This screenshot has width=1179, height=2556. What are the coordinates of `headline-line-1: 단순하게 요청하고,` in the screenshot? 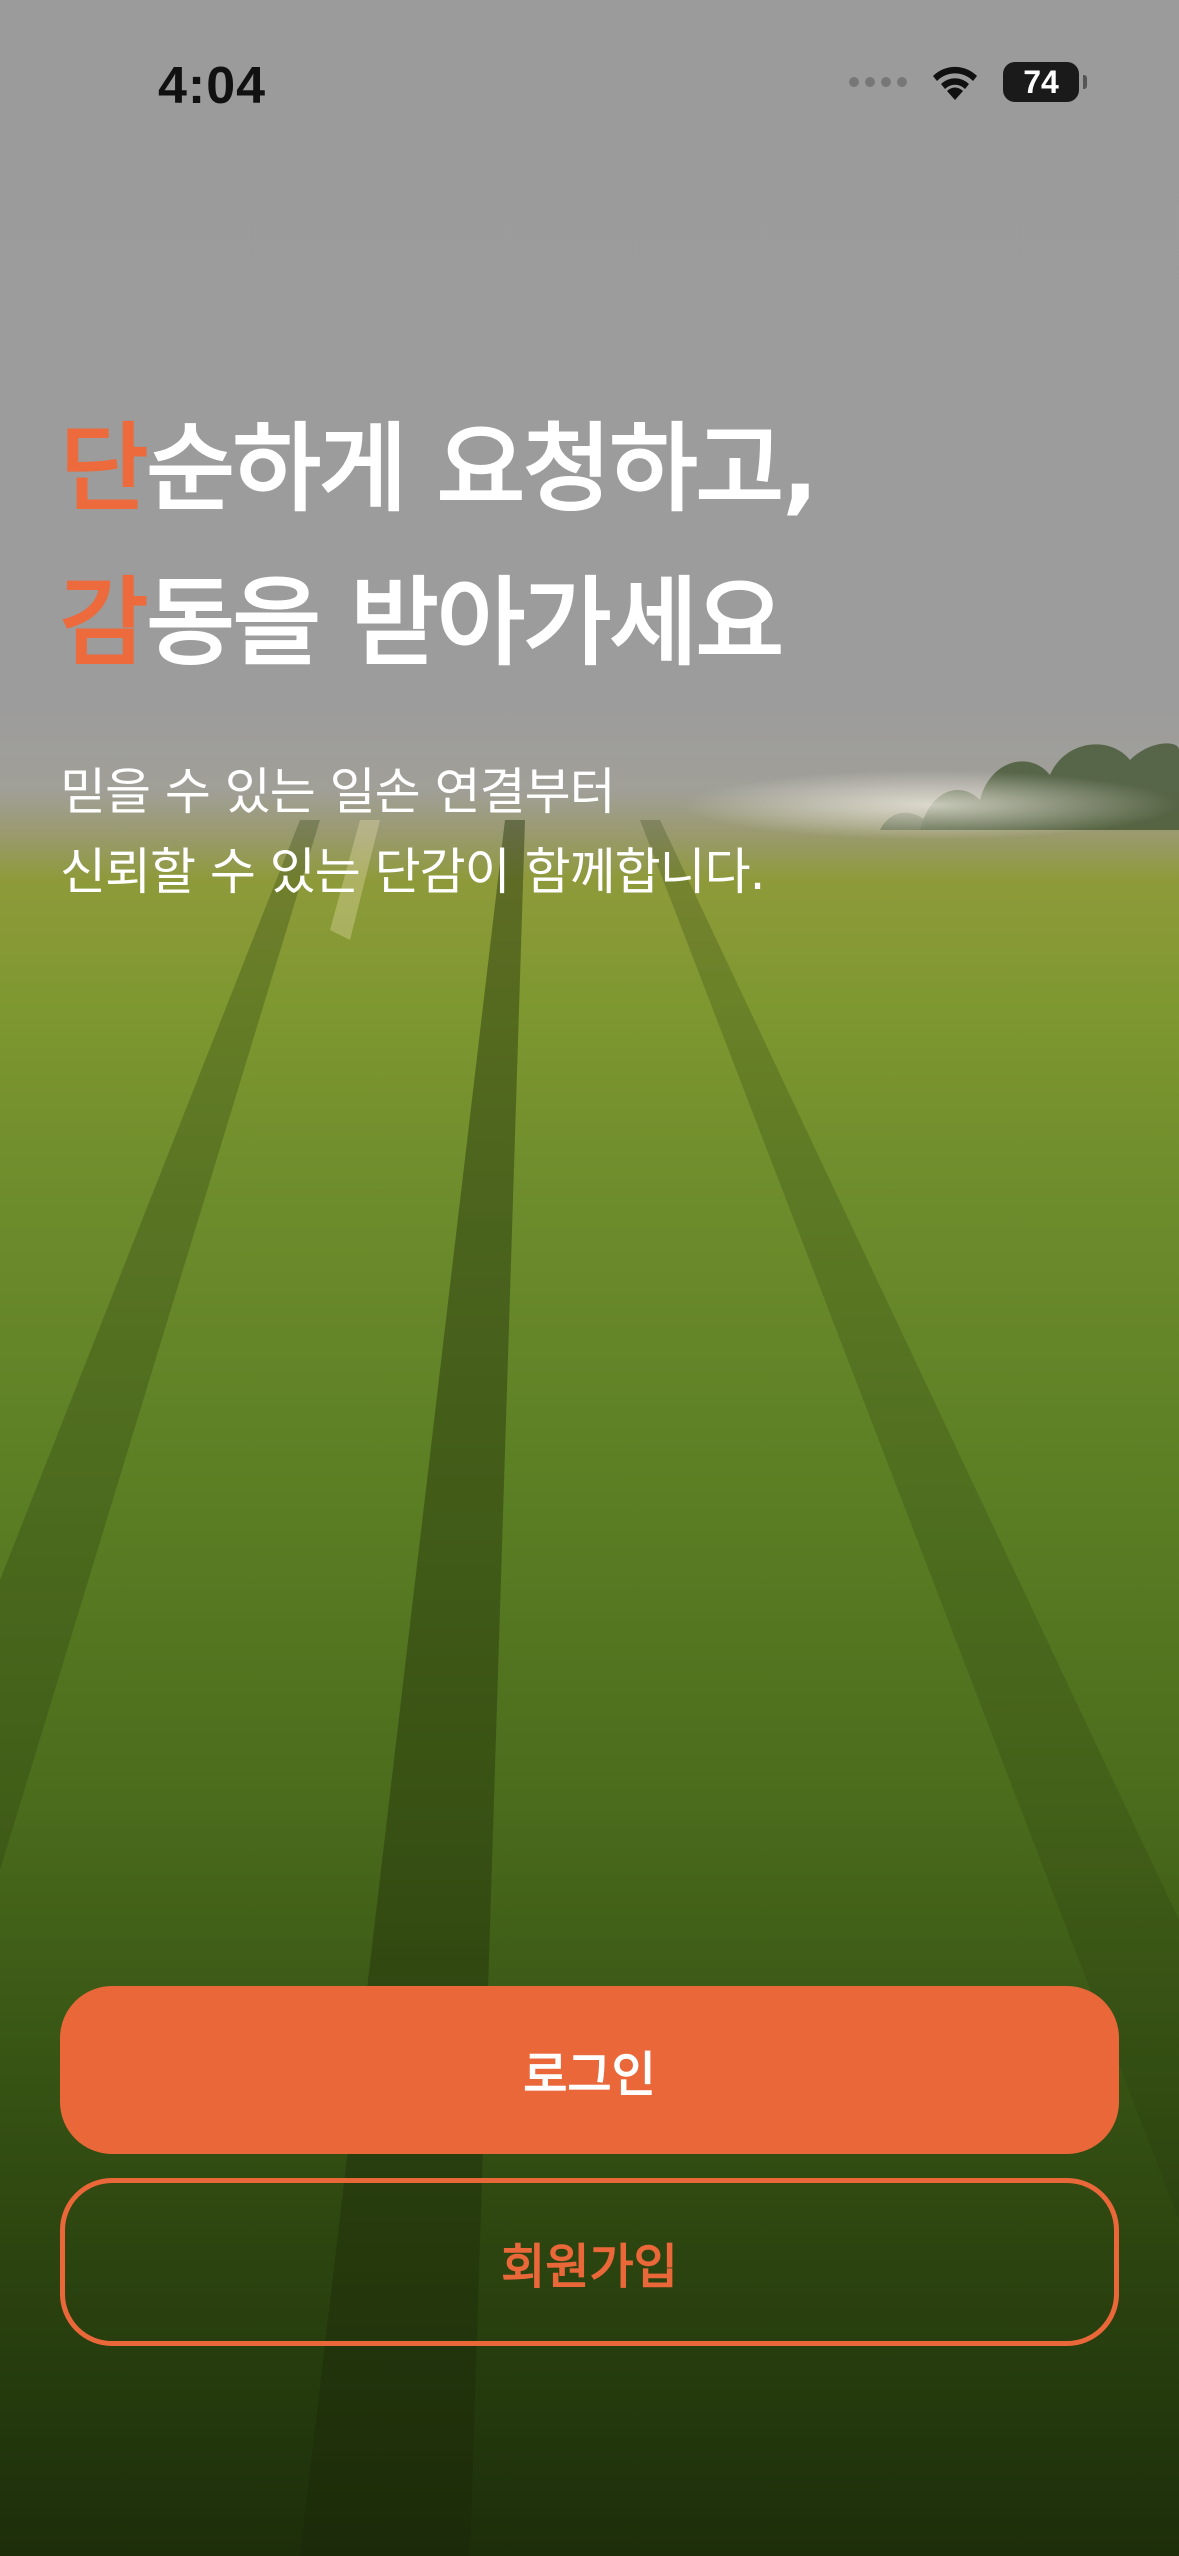 It's located at (590, 469).